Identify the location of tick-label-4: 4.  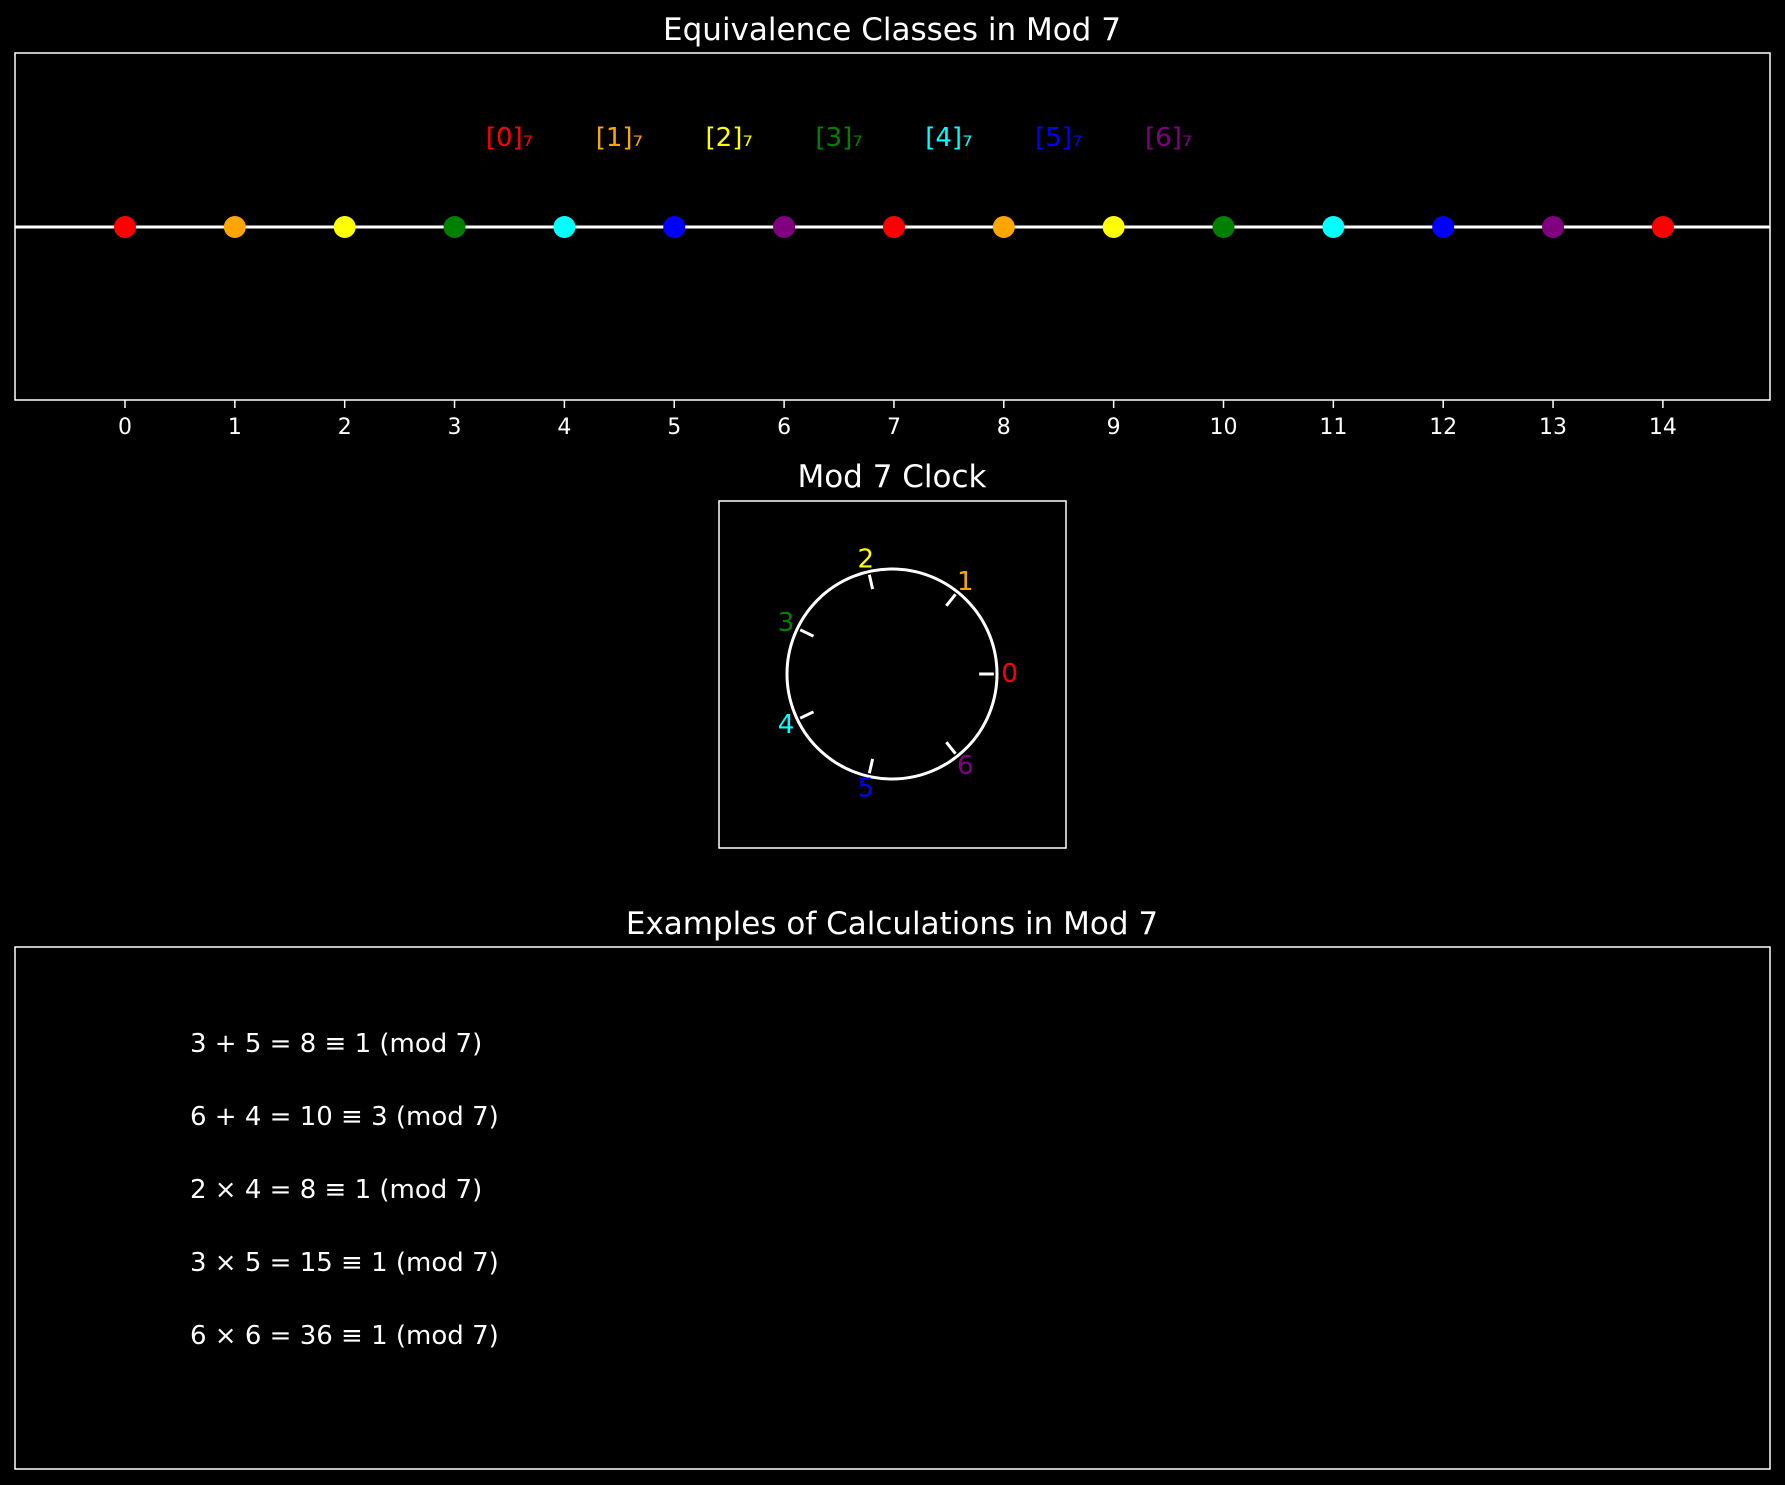
(564, 427).